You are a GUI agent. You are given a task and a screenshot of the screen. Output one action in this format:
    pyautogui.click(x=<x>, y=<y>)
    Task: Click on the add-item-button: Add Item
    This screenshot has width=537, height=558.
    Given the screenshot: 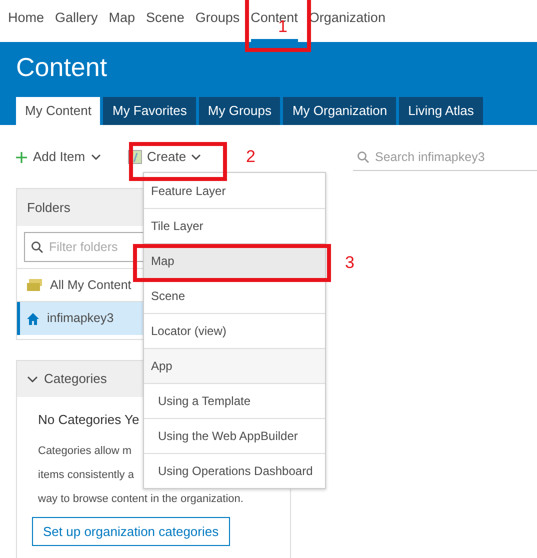 What is the action you would take?
    pyautogui.click(x=59, y=157)
    